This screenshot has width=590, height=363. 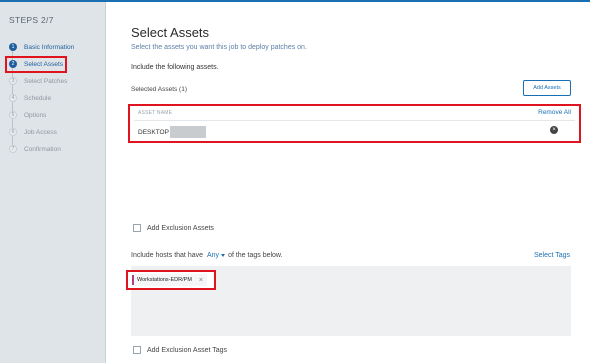 I want to click on tag-chip: Workstations-EDR/PM ×, so click(x=171, y=280).